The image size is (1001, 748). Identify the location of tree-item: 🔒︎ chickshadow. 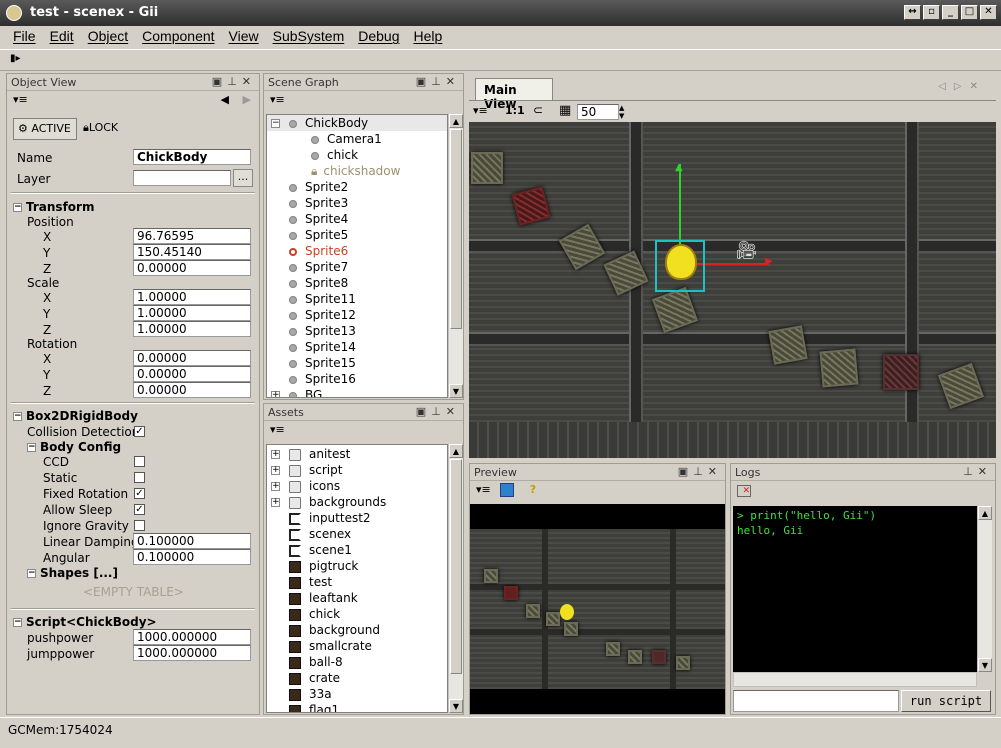
(355, 171).